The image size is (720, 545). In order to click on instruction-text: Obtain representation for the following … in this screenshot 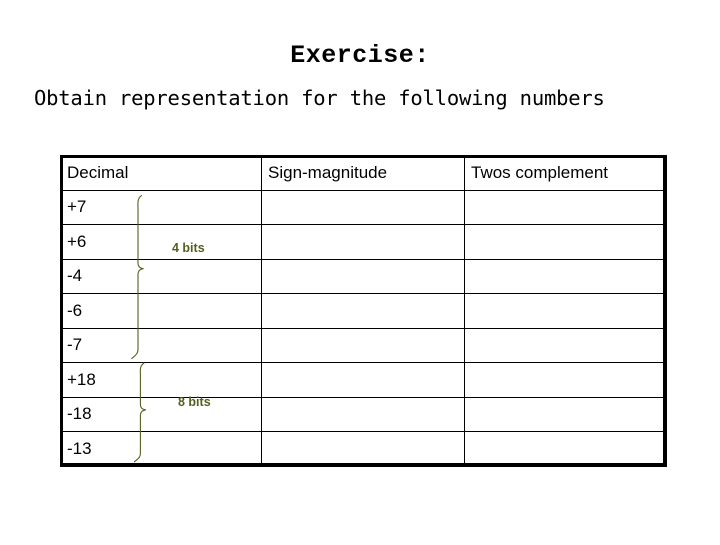, I will do `click(319, 98)`.